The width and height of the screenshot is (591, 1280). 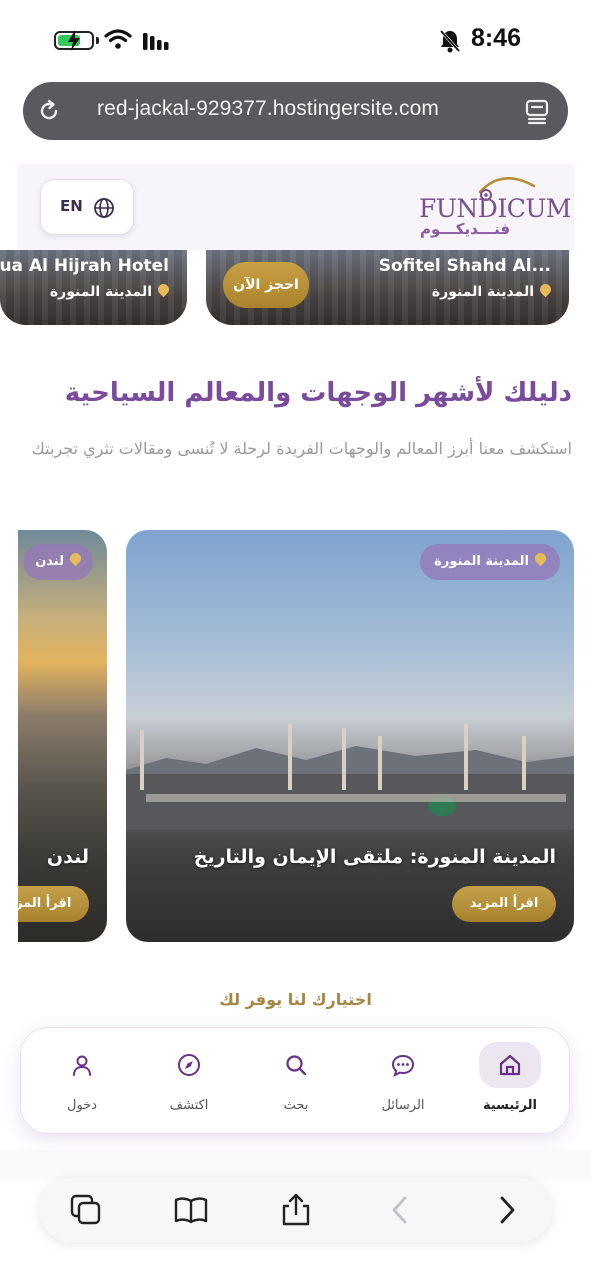 I want to click on browser-toolbar, so click(x=295, y=1210).